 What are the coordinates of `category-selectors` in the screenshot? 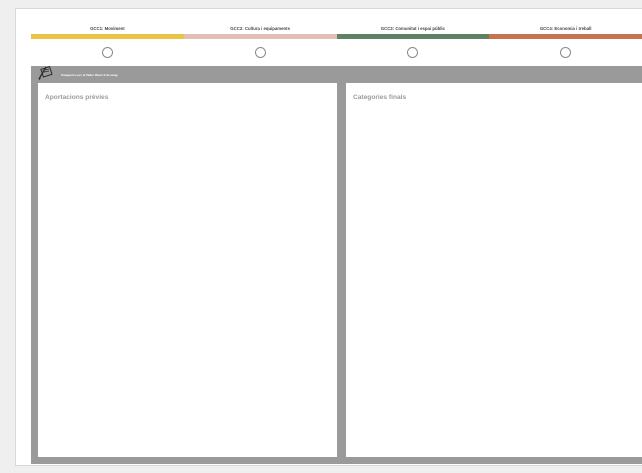 It's located at (336, 54).